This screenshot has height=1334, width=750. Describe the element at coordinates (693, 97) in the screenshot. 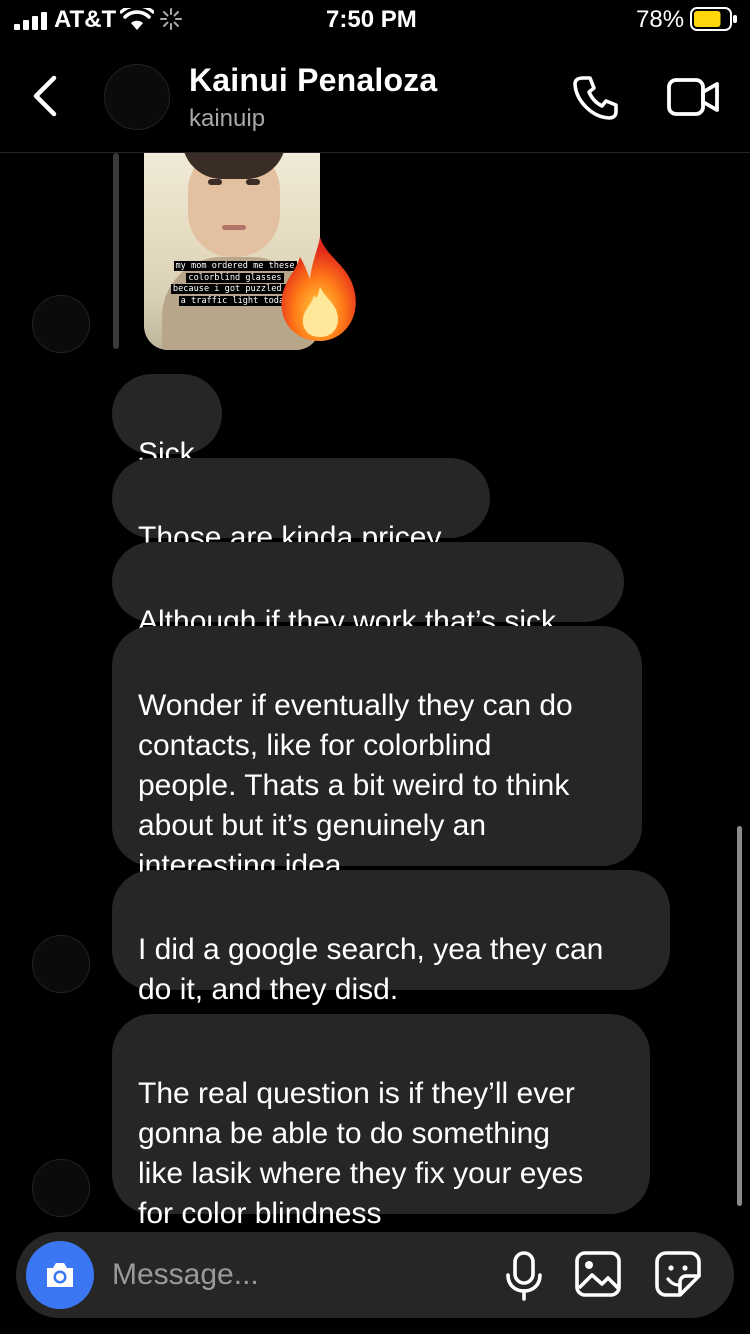

I see `video-camera-icon` at that location.